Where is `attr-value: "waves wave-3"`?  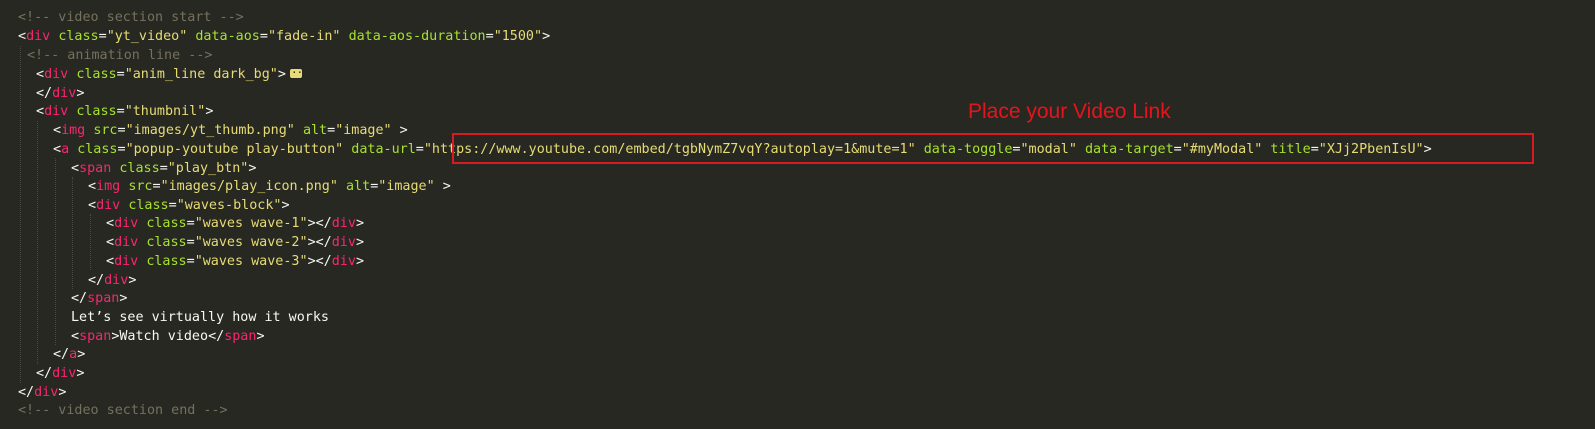
attr-value: "waves wave-3" is located at coordinates (251, 261).